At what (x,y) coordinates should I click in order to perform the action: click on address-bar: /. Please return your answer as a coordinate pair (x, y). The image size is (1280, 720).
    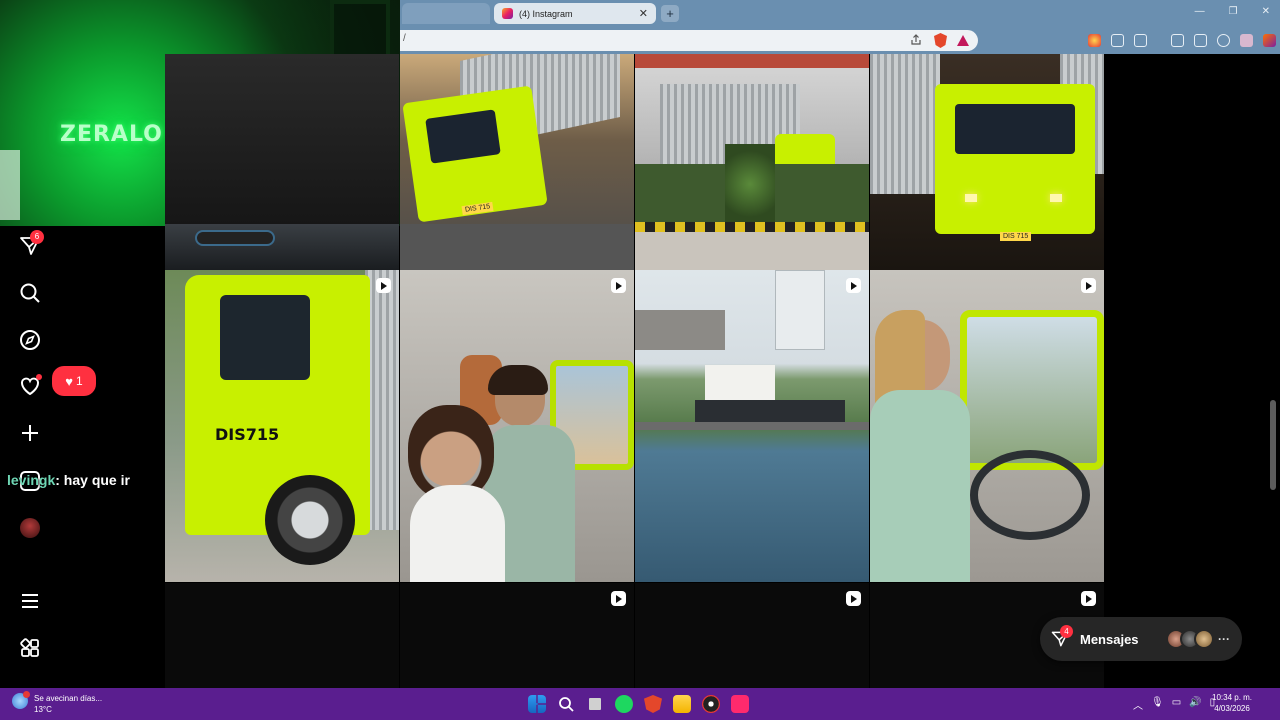
    Looking at the image, I should click on (689, 40).